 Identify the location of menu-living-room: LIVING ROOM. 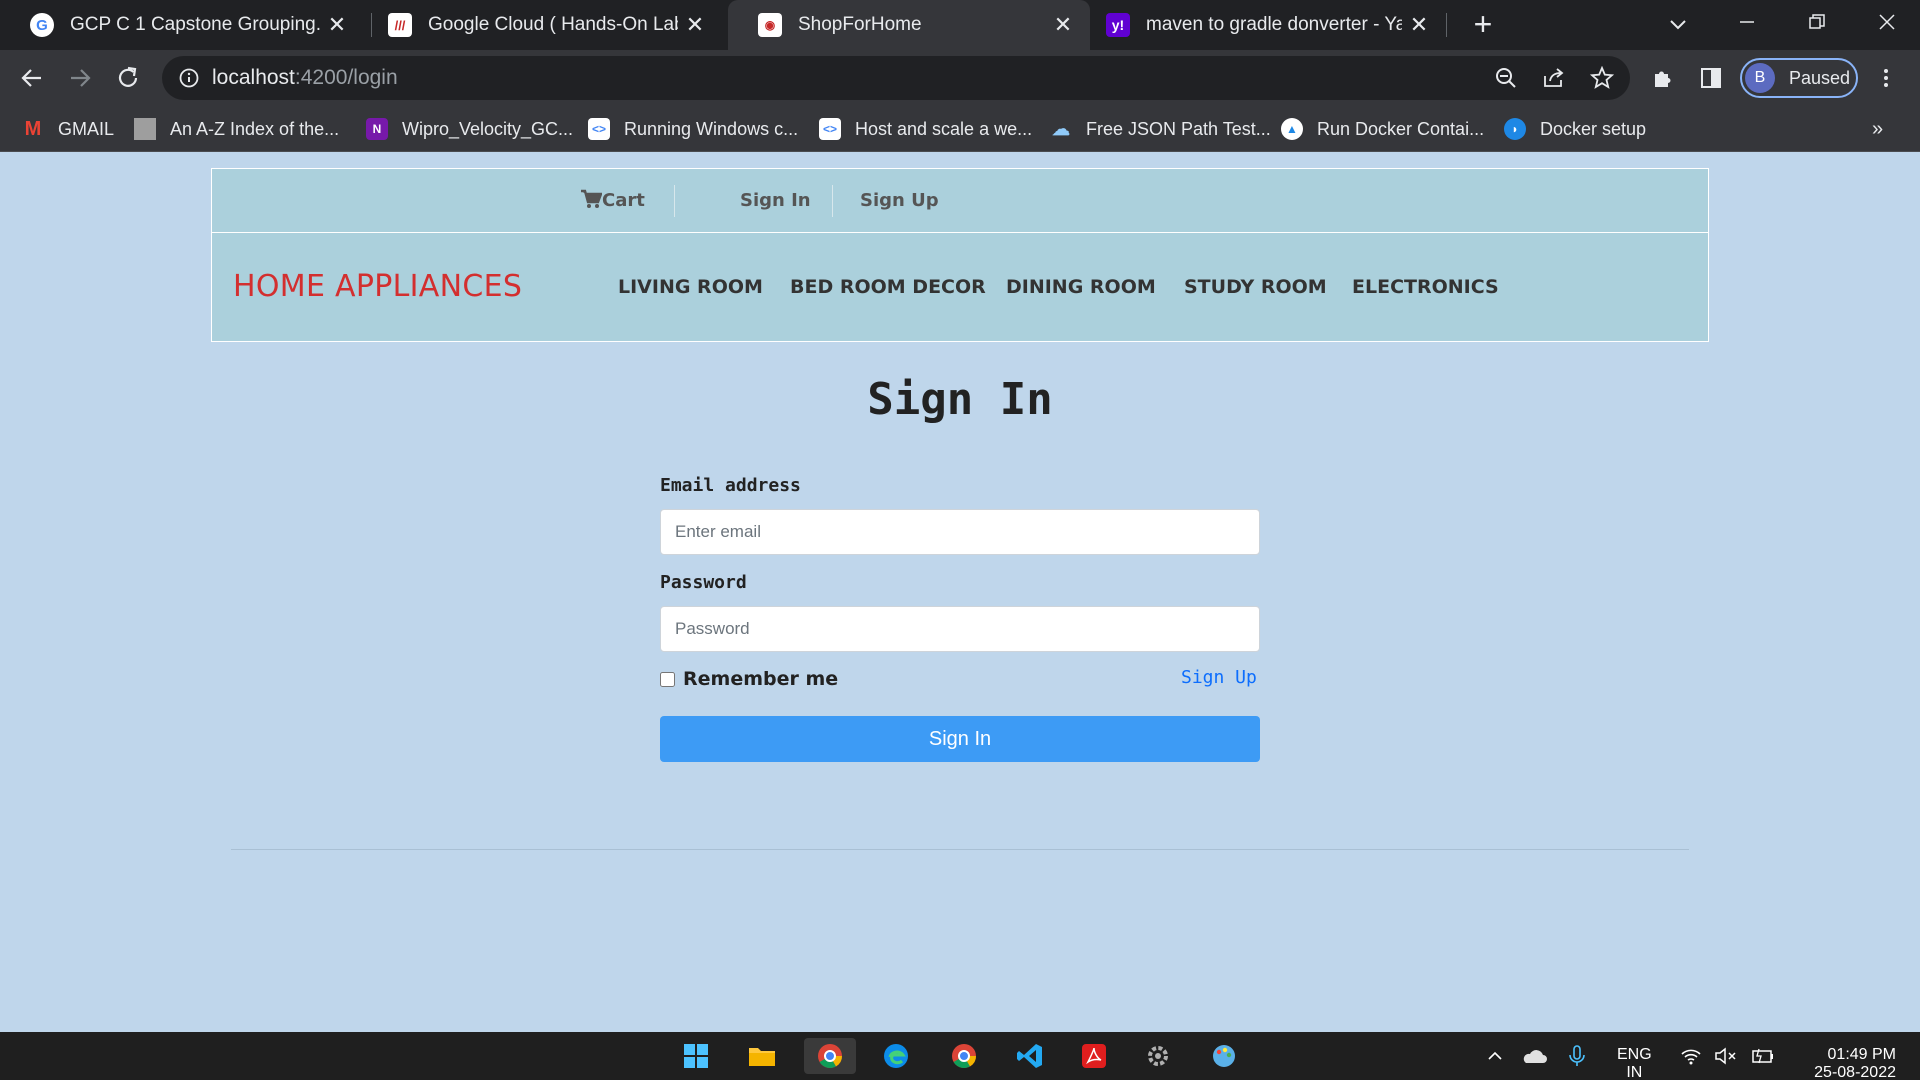
(690, 287).